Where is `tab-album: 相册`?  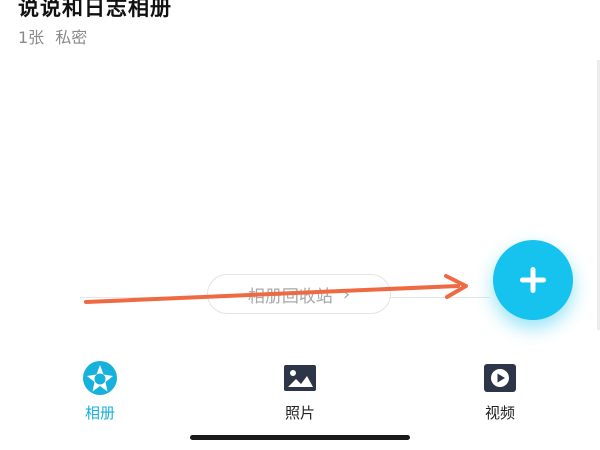
tab-album: 相册 is located at coordinates (100, 391).